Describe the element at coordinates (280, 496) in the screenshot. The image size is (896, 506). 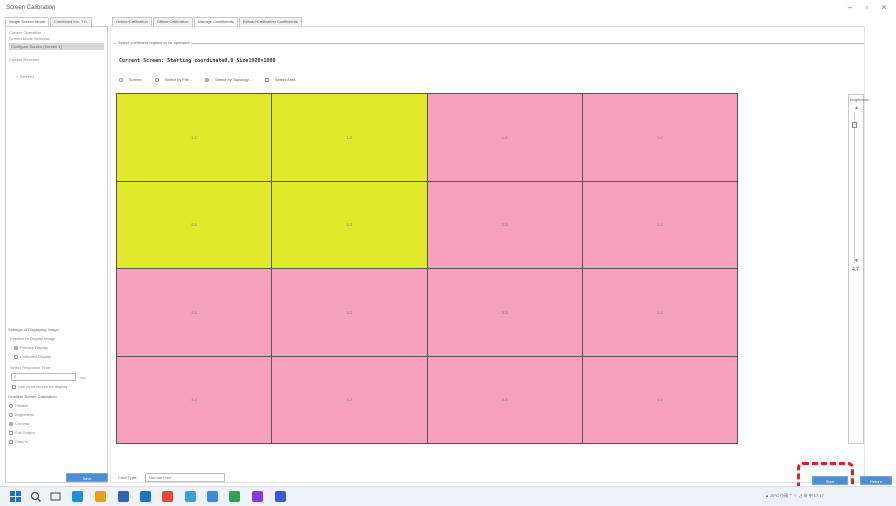
I see `app4-icon` at that location.